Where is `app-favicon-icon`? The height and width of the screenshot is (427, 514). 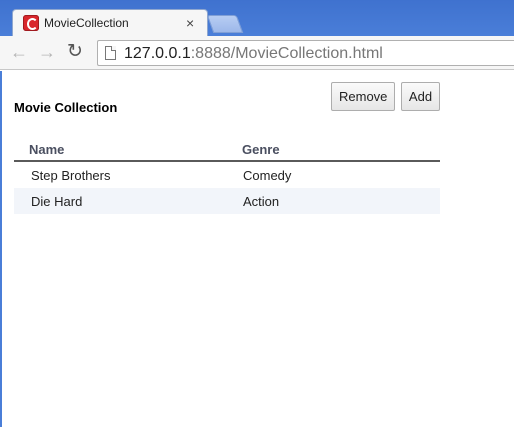 app-favicon-icon is located at coordinates (31, 23).